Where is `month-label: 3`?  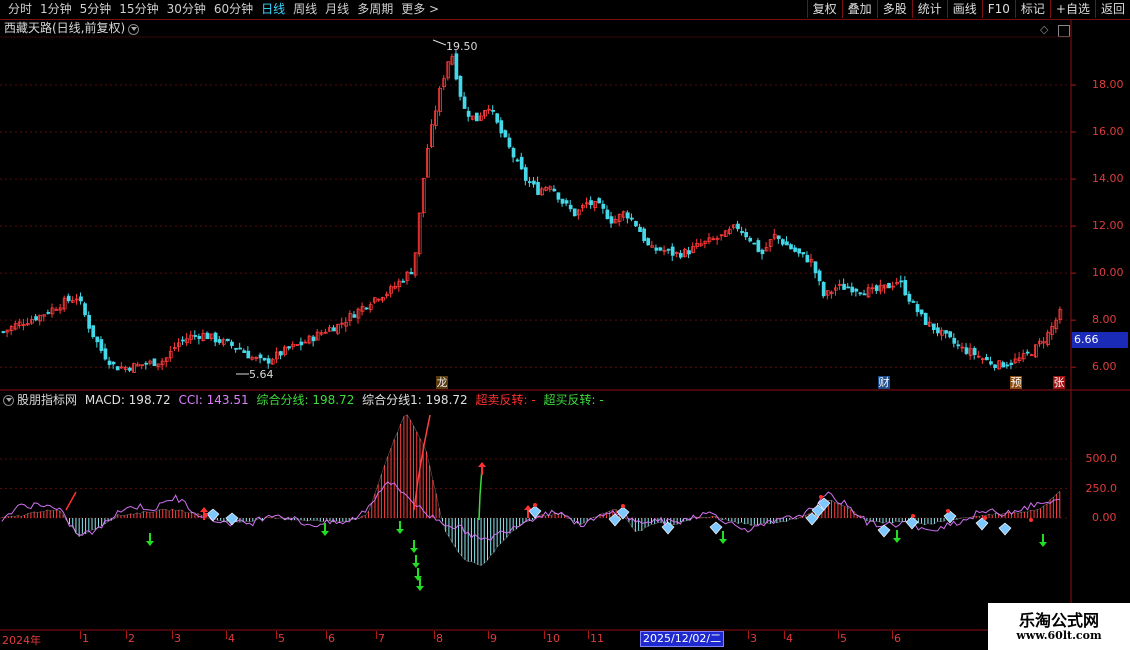
month-label: 3 is located at coordinates (177, 638).